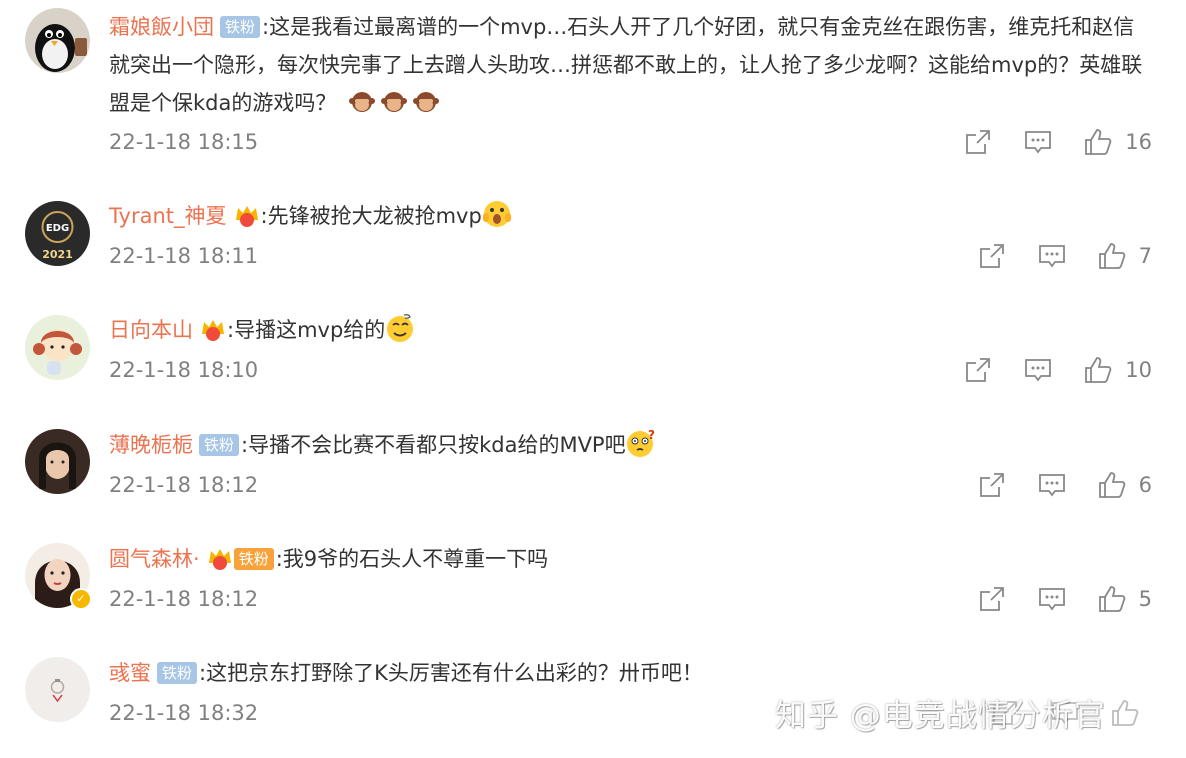 The image size is (1186, 758). What do you see at coordinates (1057, 370) in the screenshot?
I see `comment-actions: 10` at bounding box center [1057, 370].